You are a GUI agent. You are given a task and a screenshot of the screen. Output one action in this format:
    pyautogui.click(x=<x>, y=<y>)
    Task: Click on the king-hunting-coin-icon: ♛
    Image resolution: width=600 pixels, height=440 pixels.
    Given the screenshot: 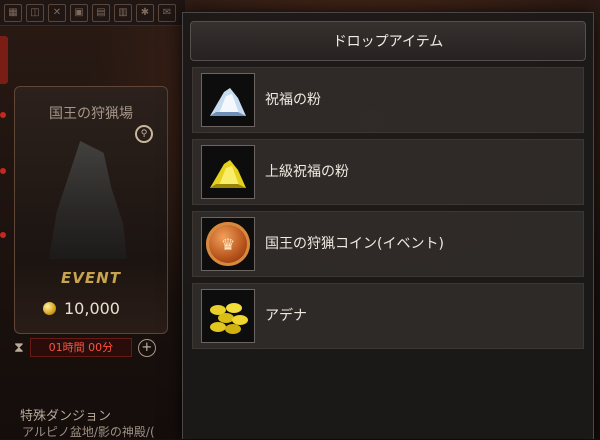 What is the action you would take?
    pyautogui.click(x=228, y=244)
    